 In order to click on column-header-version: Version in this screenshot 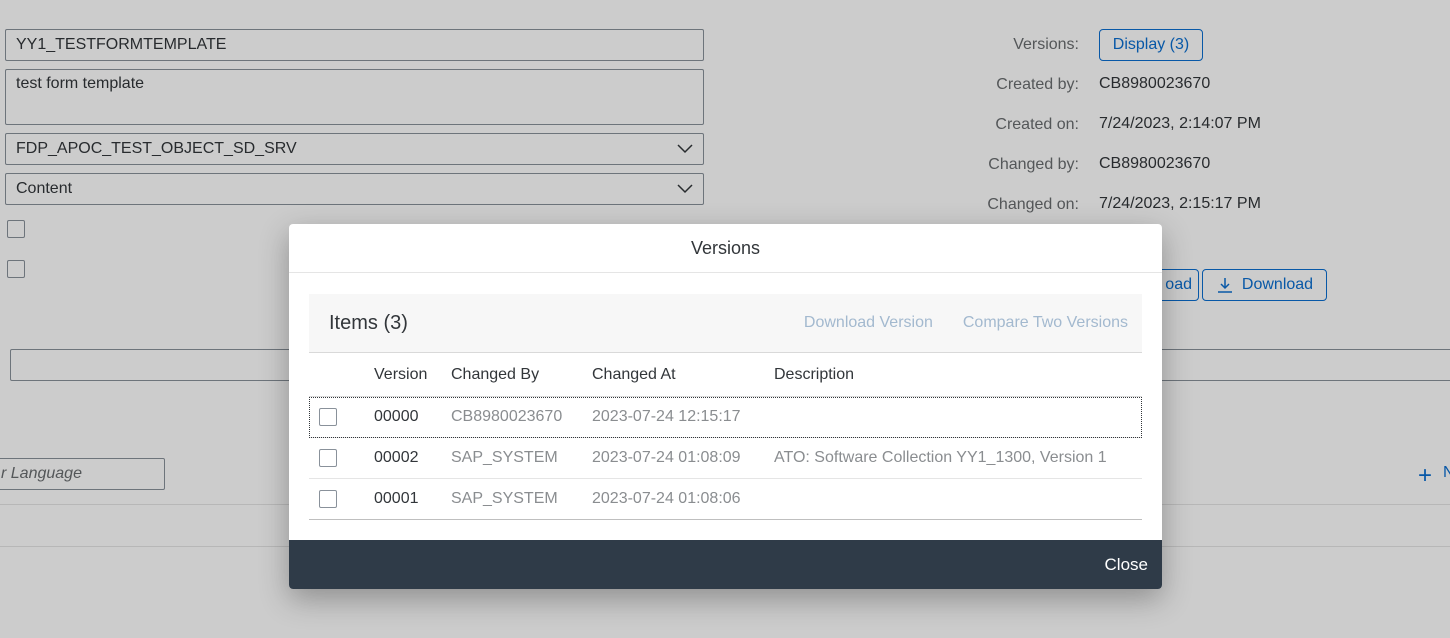, I will do `click(401, 374)`.